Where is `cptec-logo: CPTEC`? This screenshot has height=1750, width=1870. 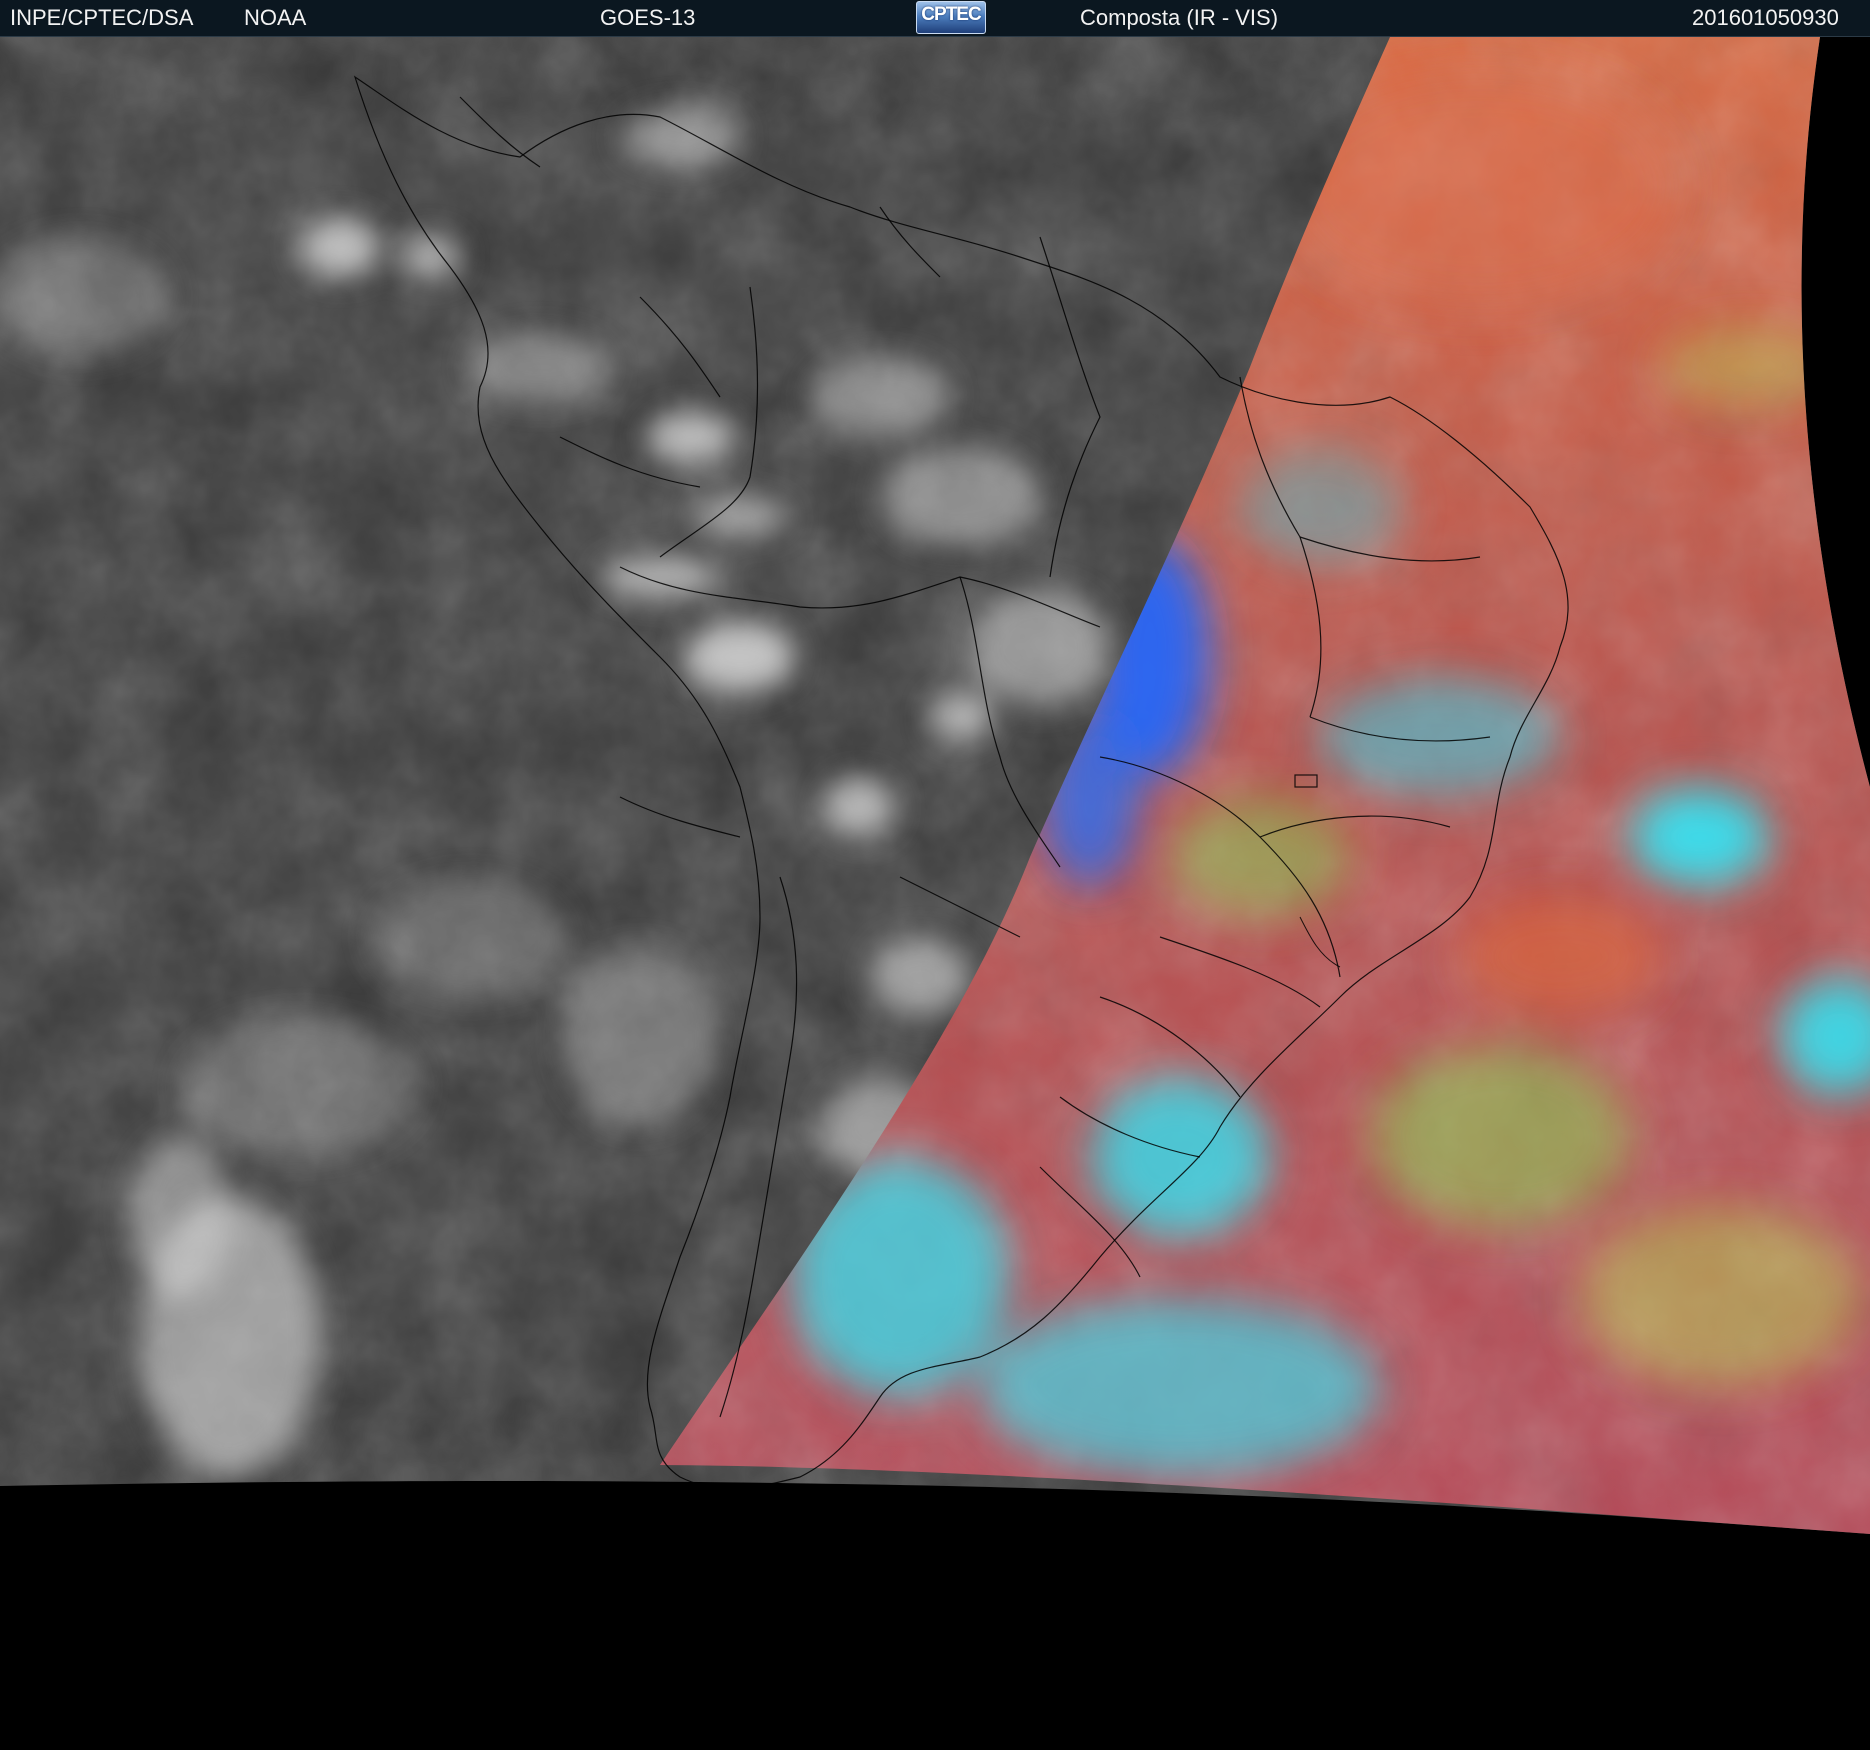 cptec-logo: CPTEC is located at coordinates (951, 17).